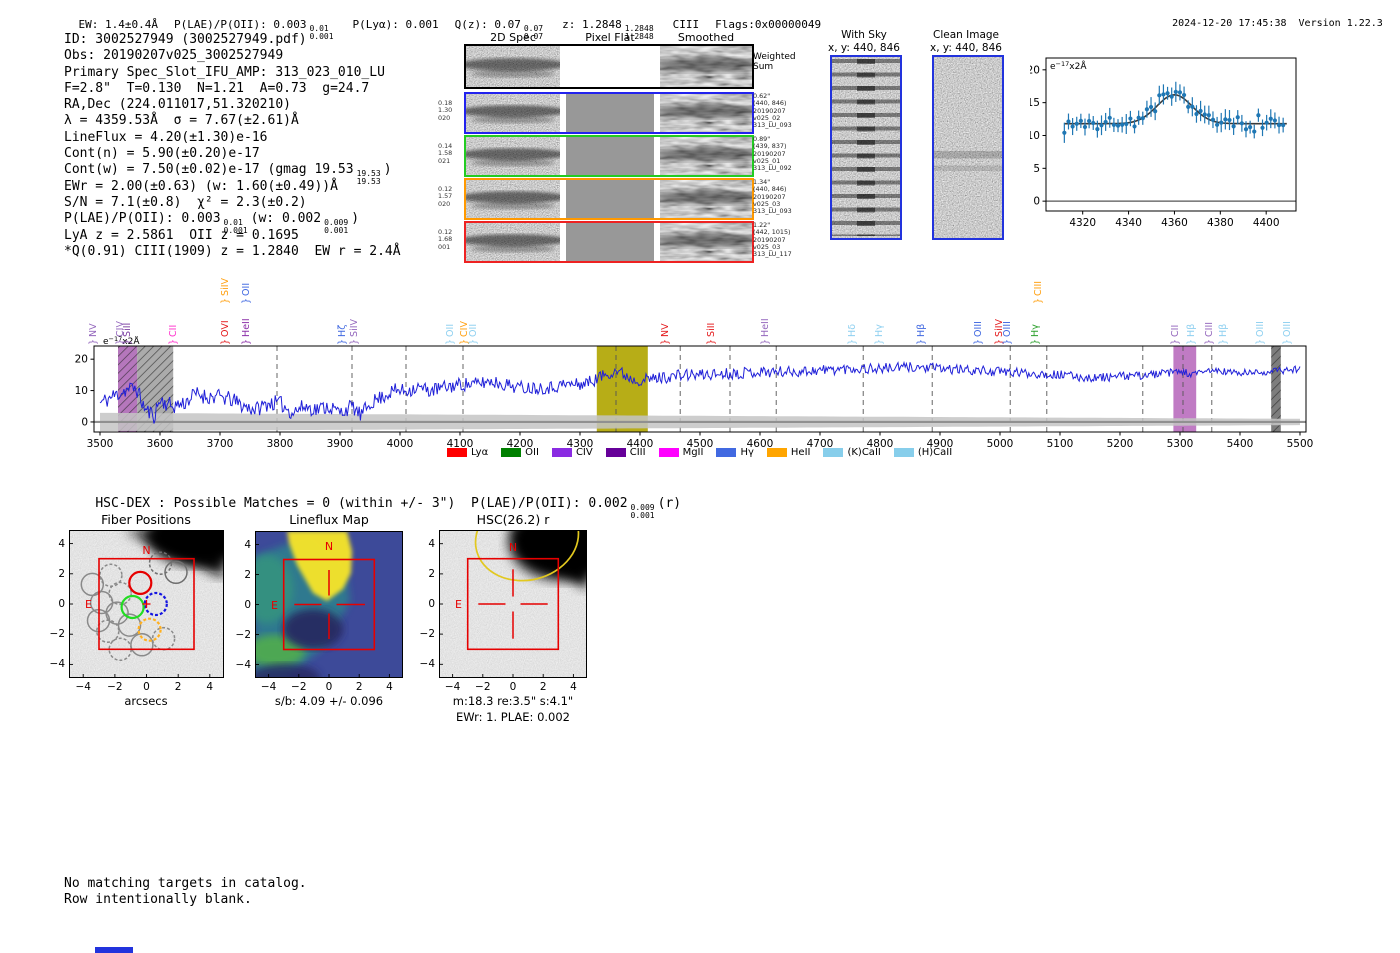 This screenshot has height=953, width=1400. Describe the element at coordinates (146, 519) in the screenshot. I see `fiber-positions-title: Fiber Positions` at that location.